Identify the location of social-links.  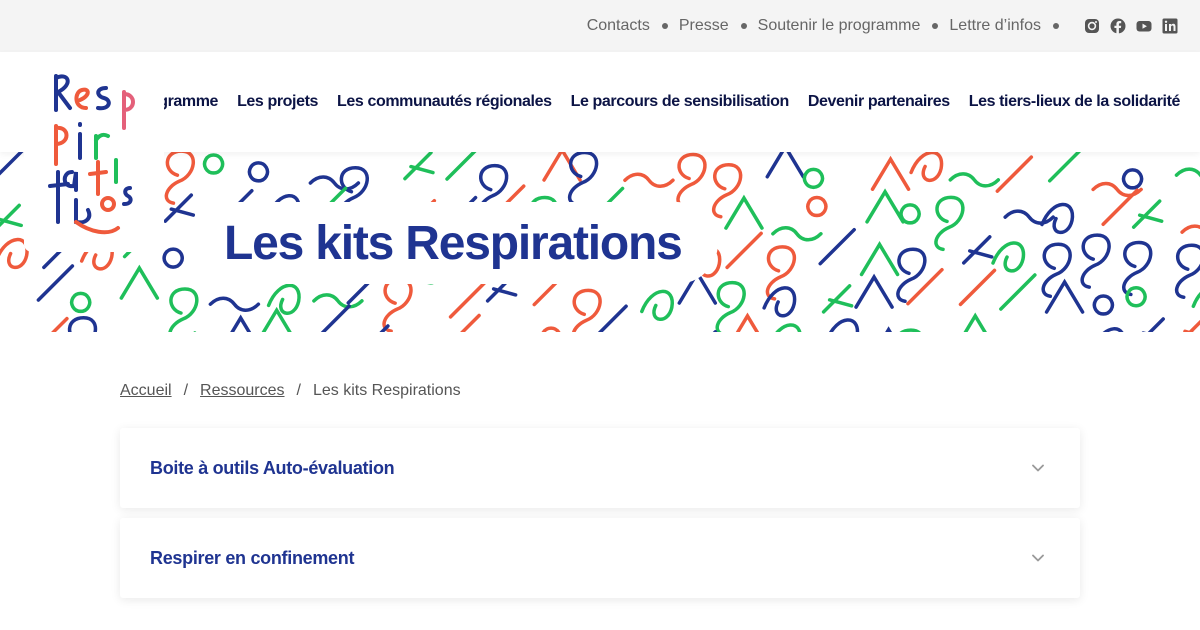
(1126, 26).